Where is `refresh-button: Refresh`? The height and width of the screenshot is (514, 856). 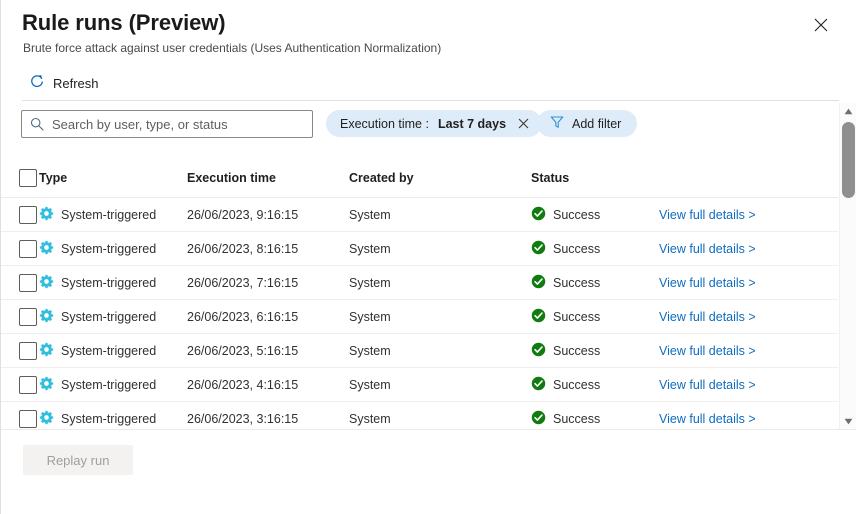 refresh-button: Refresh is located at coordinates (65, 83).